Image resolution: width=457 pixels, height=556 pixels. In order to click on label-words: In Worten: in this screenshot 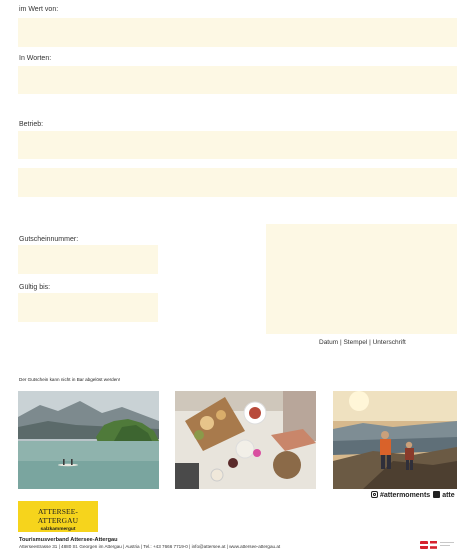, I will do `click(35, 58)`.